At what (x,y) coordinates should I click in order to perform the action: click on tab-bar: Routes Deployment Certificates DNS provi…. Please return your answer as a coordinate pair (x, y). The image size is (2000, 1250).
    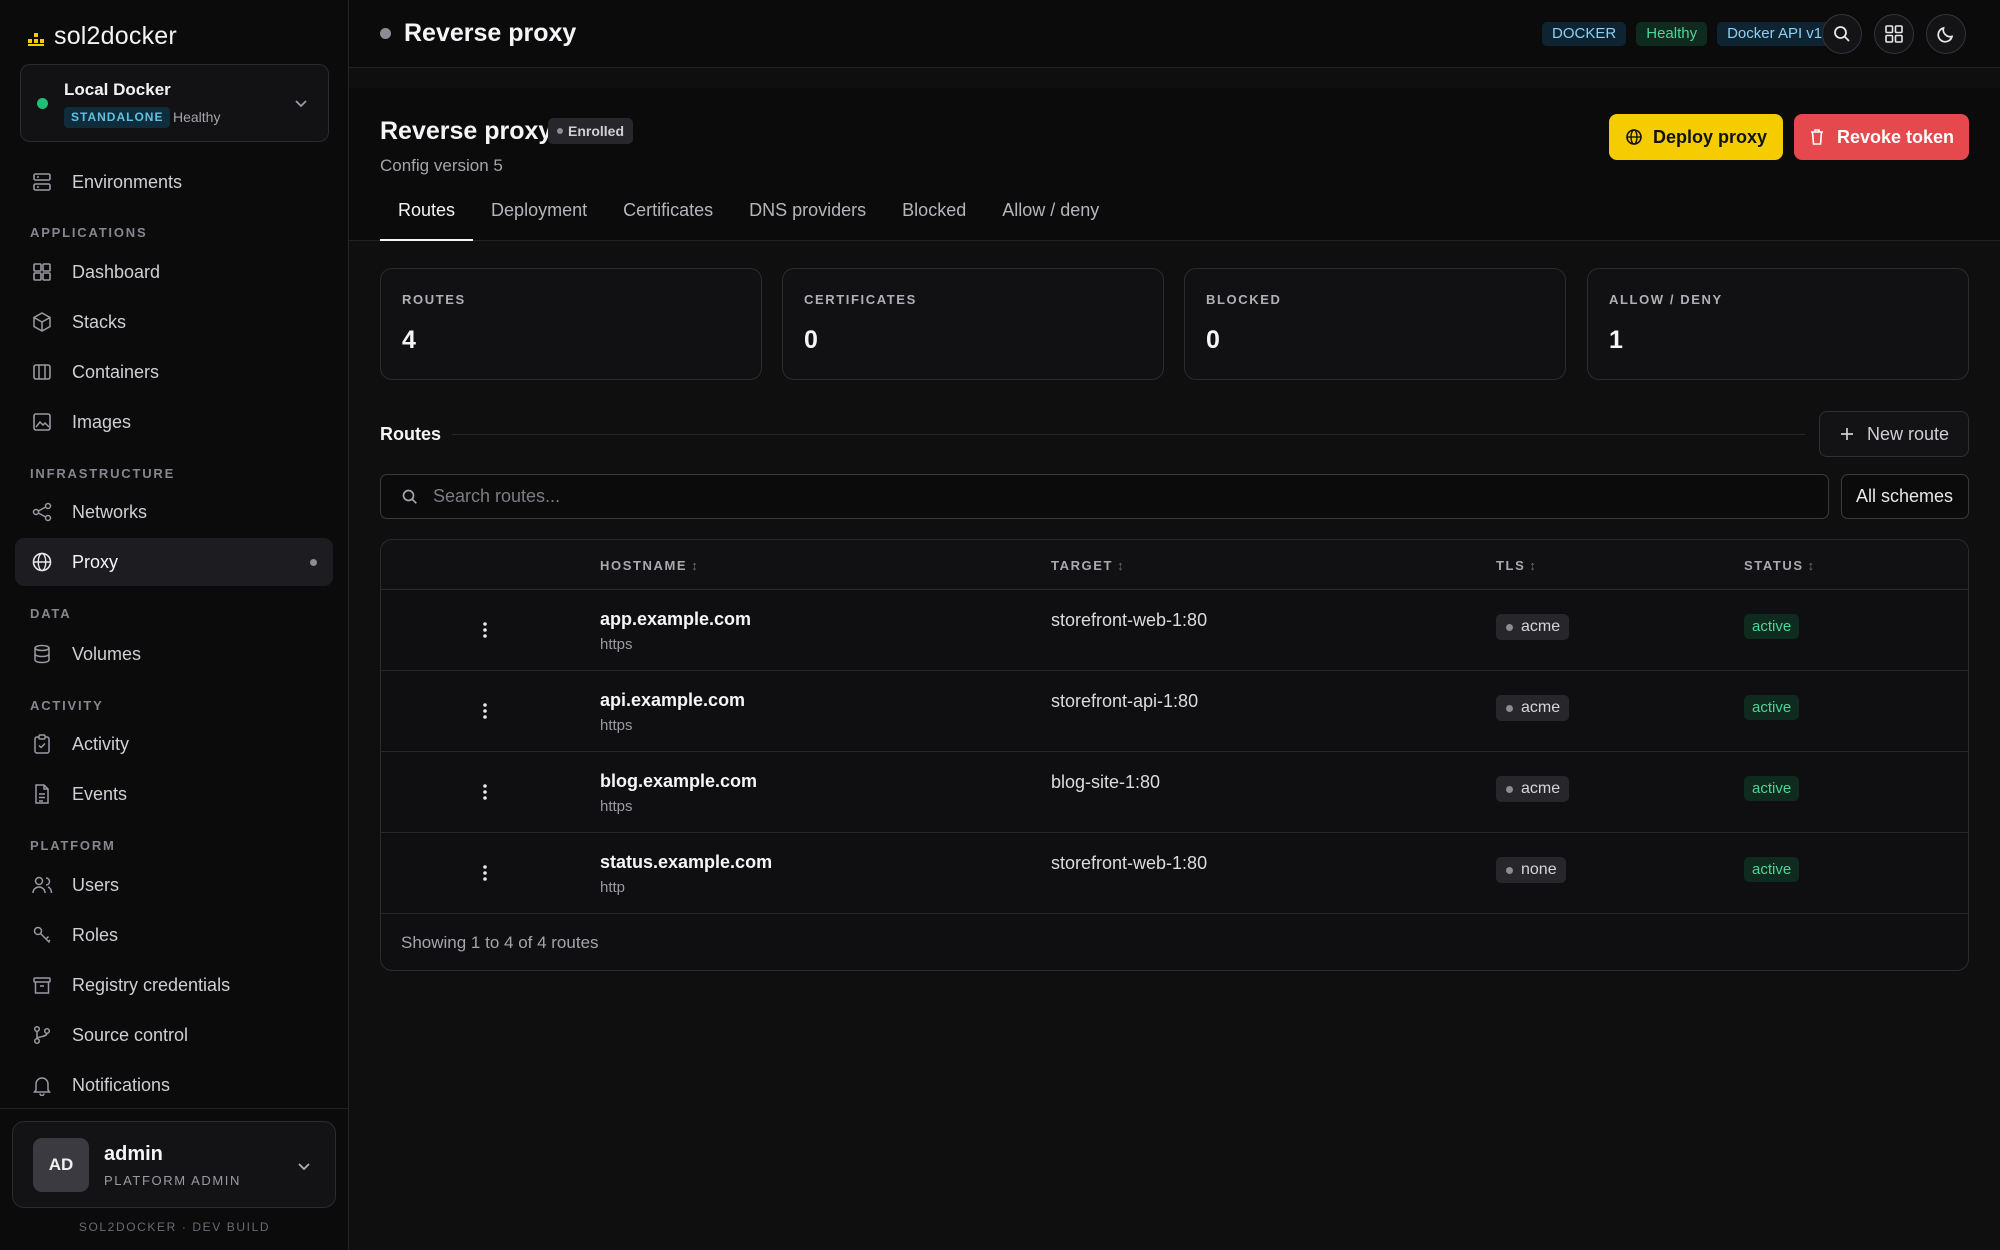
    Looking at the image, I should click on (748, 216).